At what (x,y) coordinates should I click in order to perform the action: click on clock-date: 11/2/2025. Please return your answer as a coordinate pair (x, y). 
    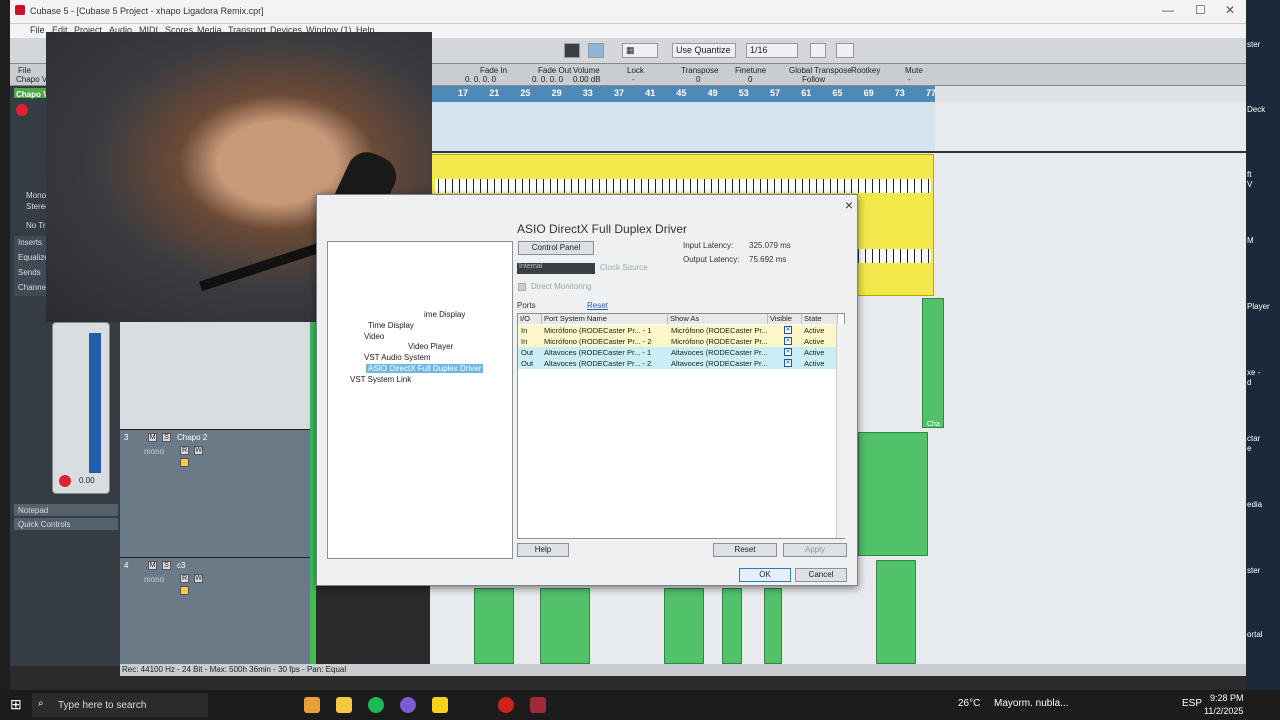
    Looking at the image, I should click on (1223, 711).